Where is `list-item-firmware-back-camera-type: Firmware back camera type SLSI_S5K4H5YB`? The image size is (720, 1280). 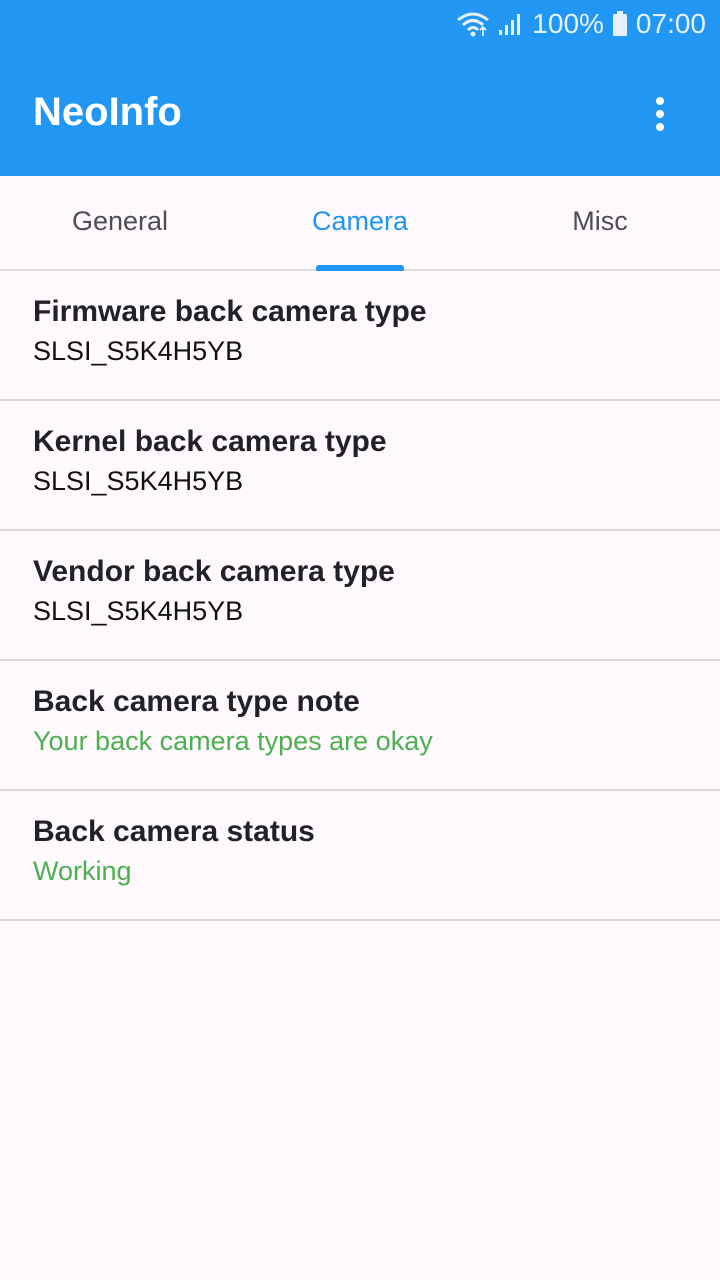
list-item-firmware-back-camera-type: Firmware back camera type SLSI_S5K4H5YB is located at coordinates (360, 336).